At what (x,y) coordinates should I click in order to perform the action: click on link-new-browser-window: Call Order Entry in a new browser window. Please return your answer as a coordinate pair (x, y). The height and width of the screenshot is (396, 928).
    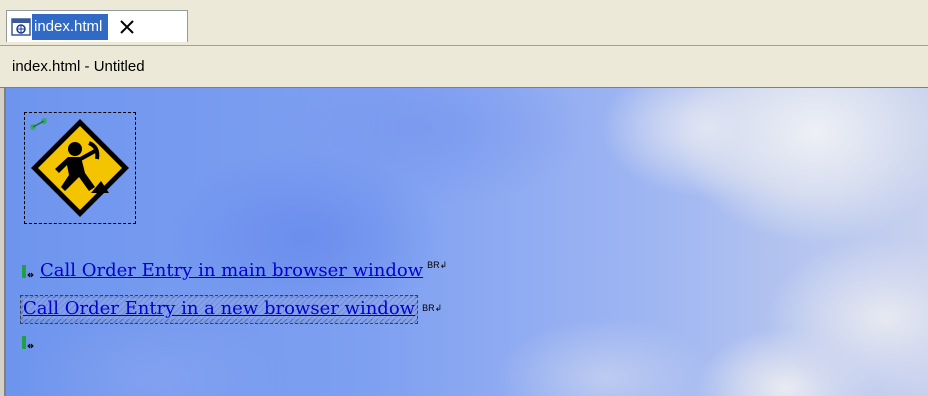
    Looking at the image, I should click on (219, 308).